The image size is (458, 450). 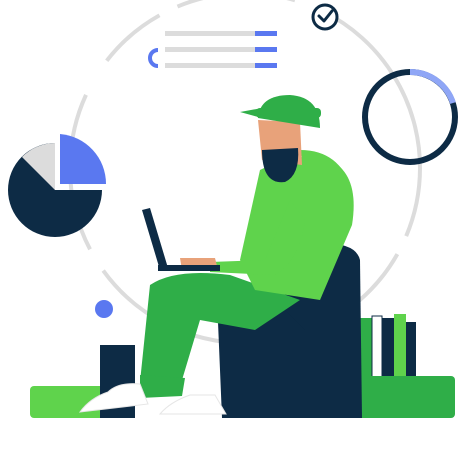 I want to click on pie-chart-icon, so click(x=57, y=185).